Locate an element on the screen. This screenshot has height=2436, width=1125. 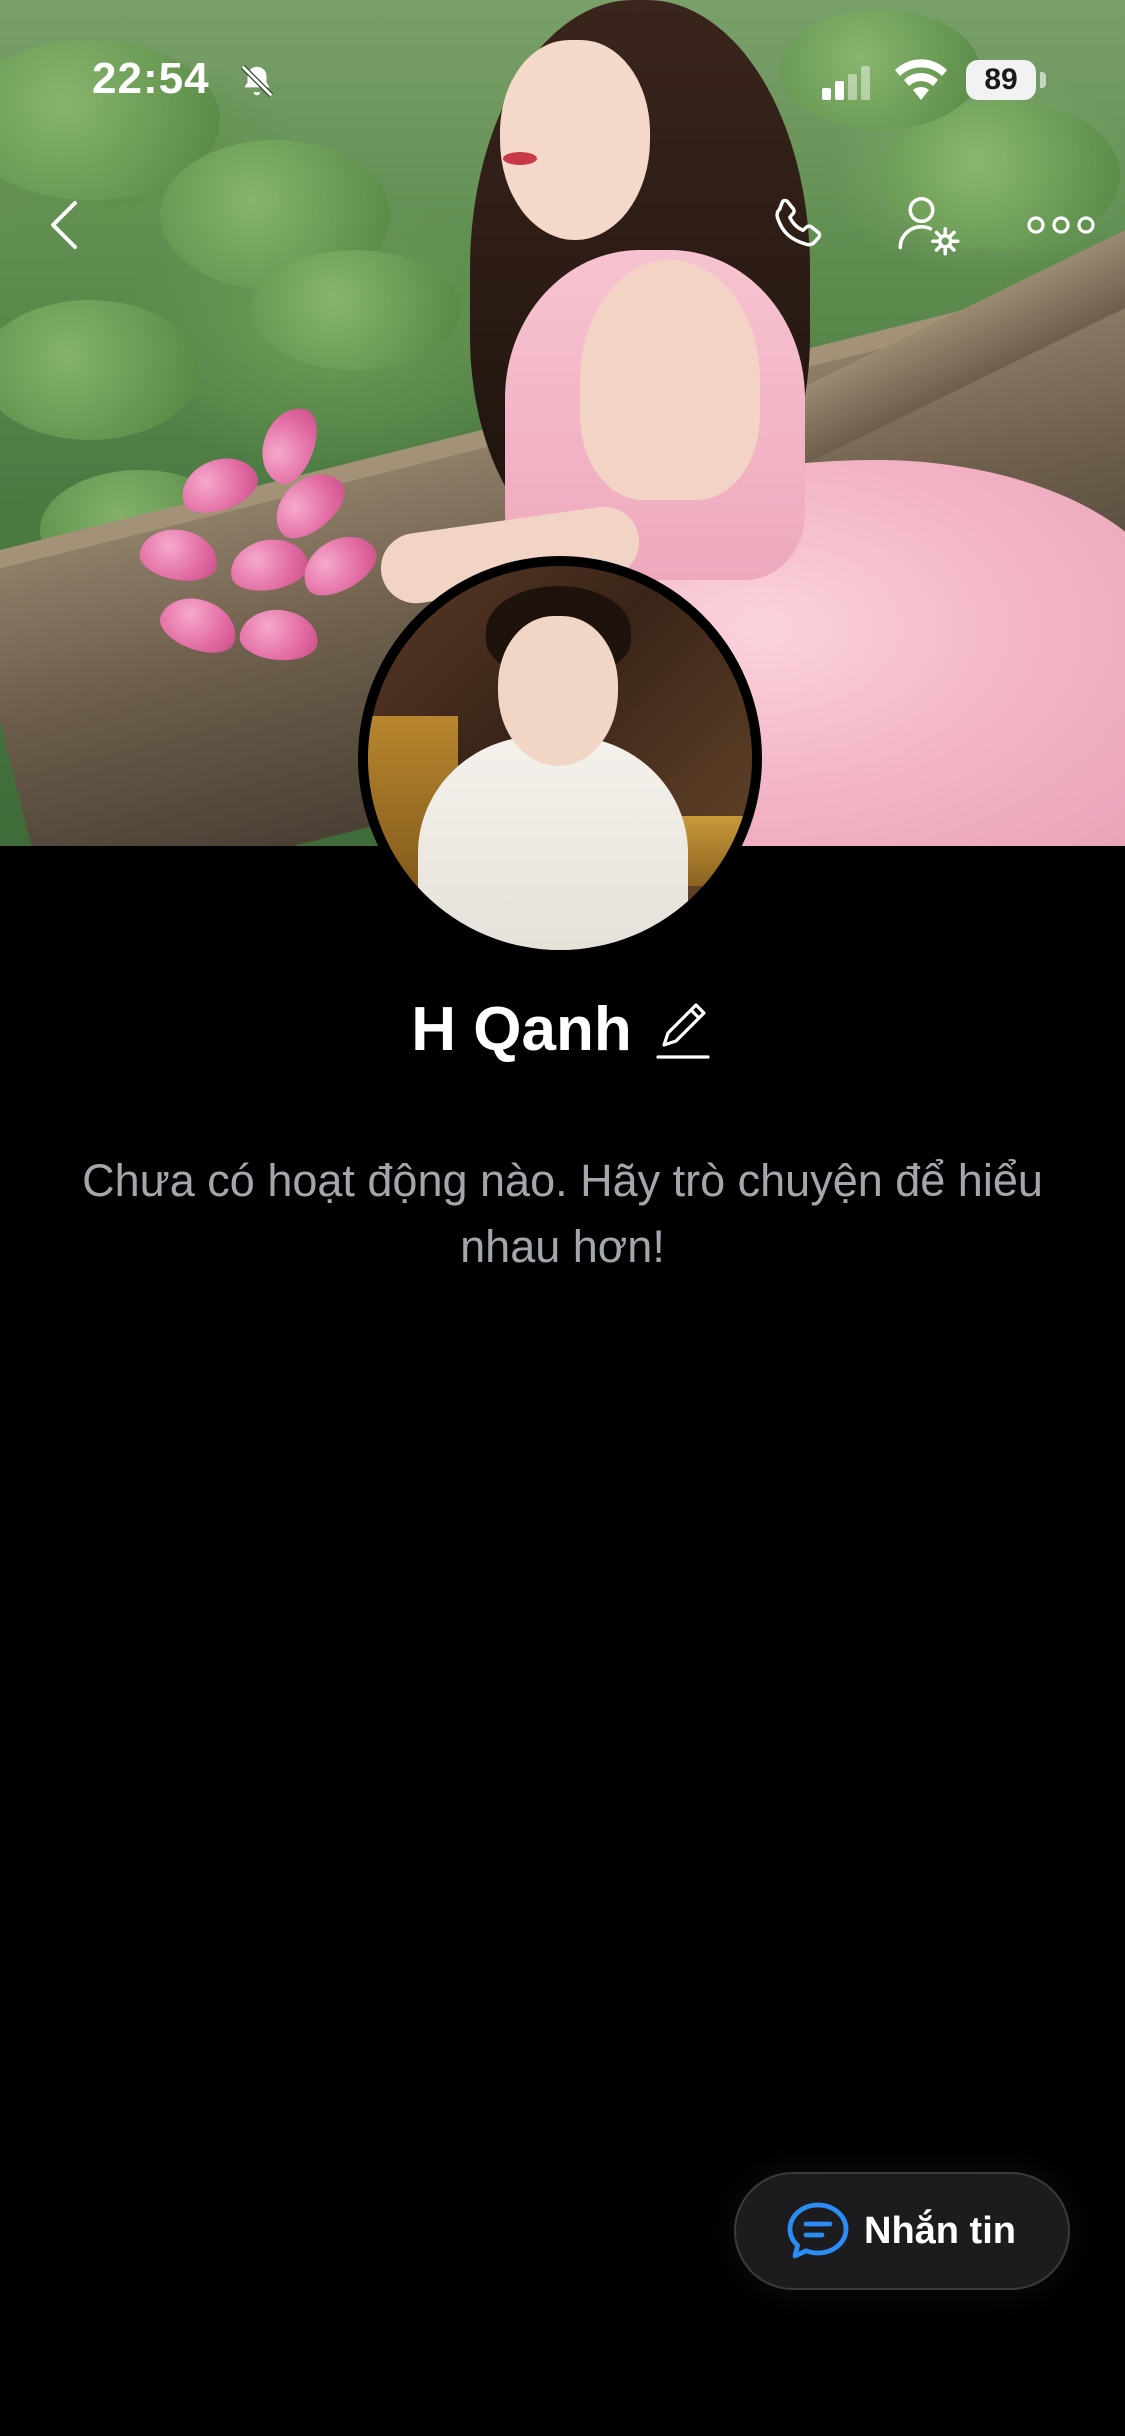
more-icon is located at coordinates (1061, 225).